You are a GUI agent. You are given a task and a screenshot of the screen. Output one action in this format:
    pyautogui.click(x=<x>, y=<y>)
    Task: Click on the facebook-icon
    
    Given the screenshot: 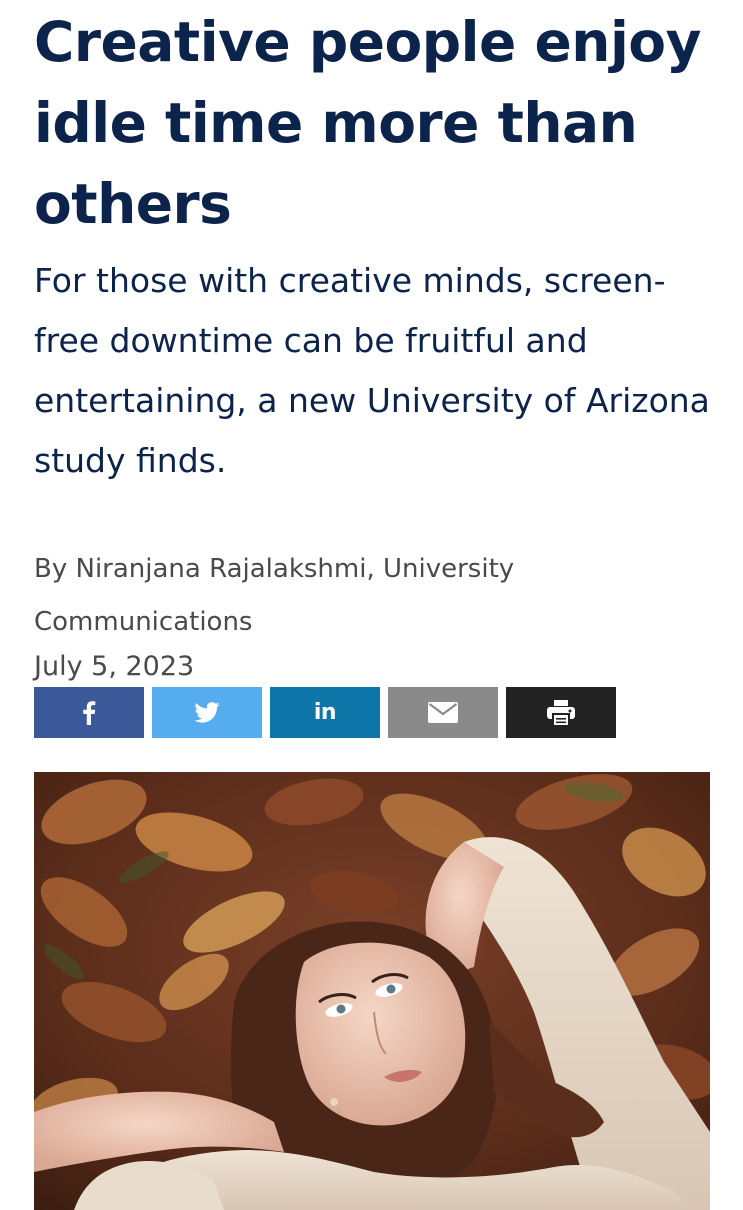 What is the action you would take?
    pyautogui.click(x=89, y=712)
    